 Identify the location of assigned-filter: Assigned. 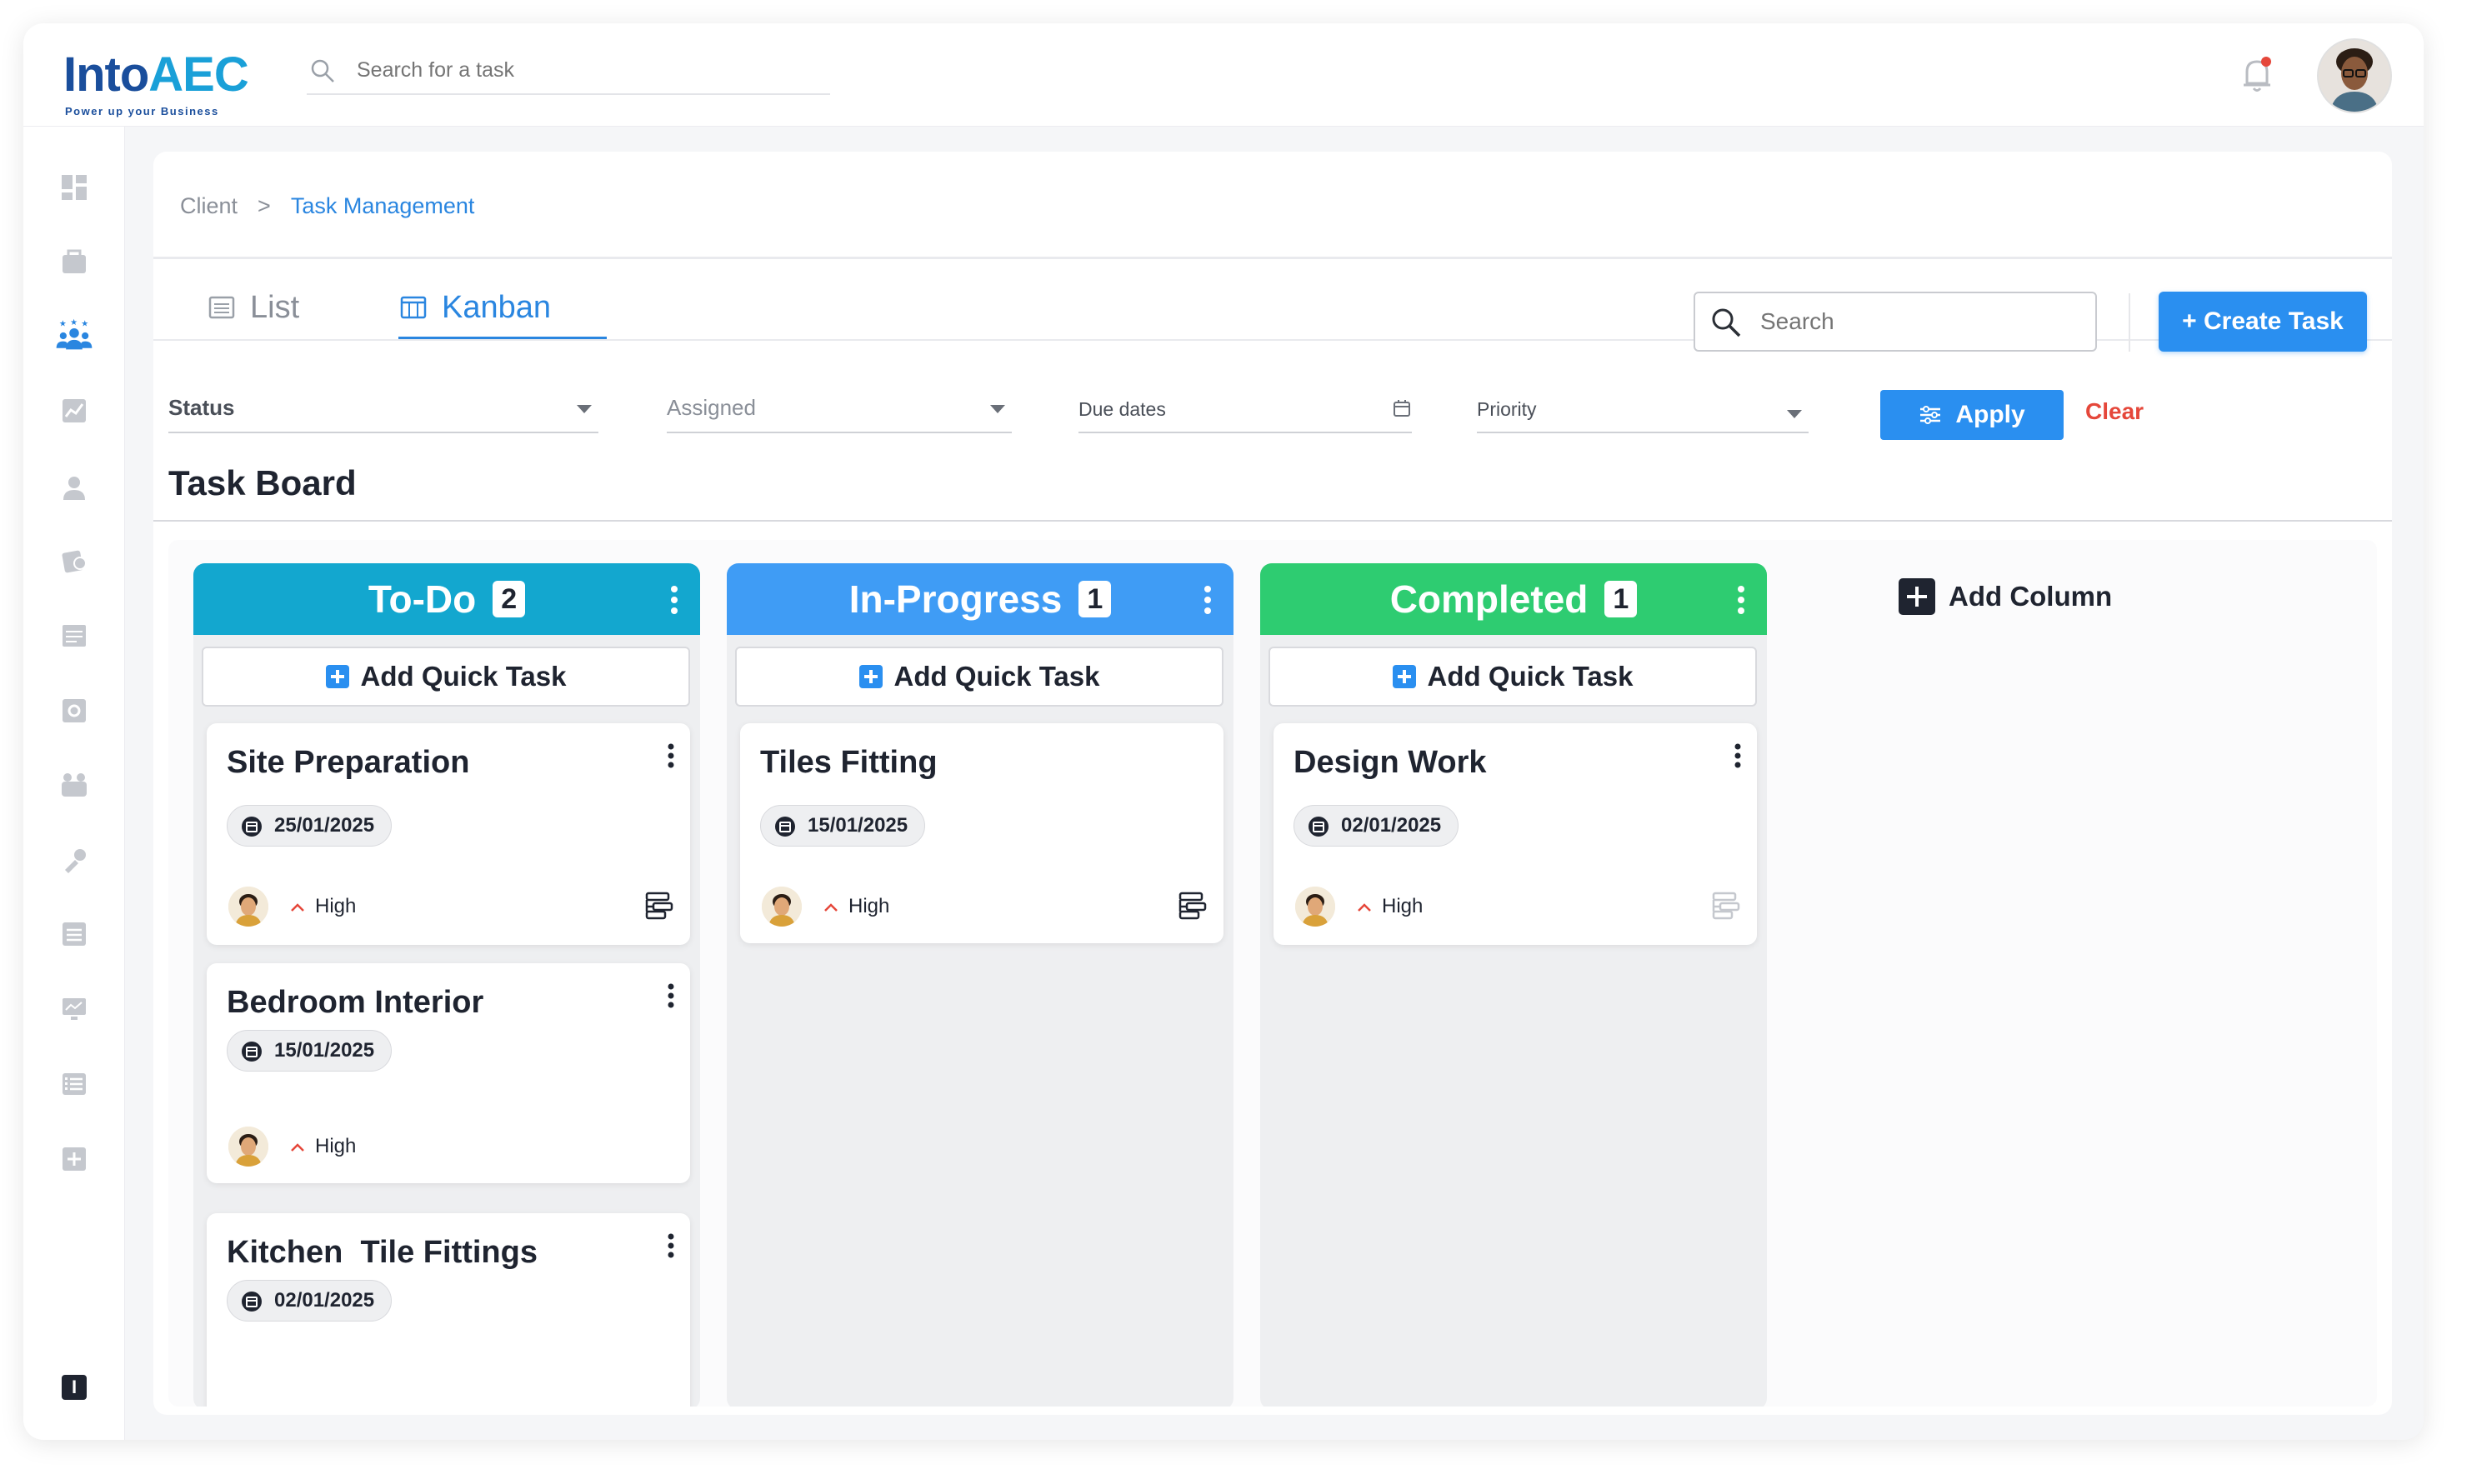
(839, 410).